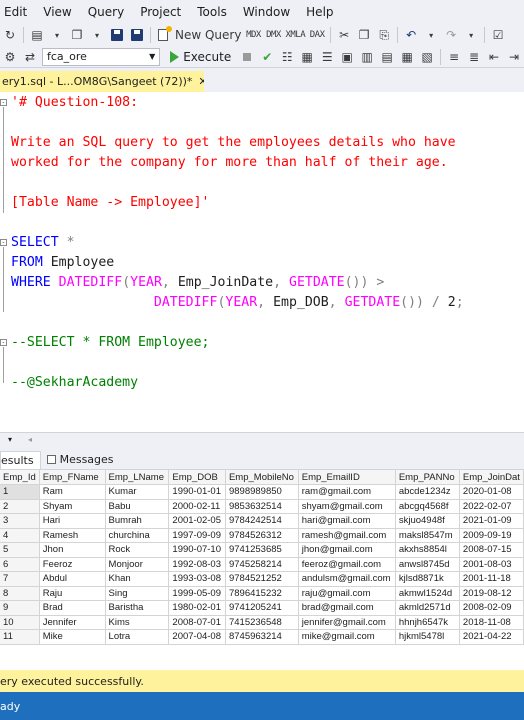 The width and height of the screenshot is (524, 720). Describe the element at coordinates (20, 506) in the screenshot. I see `table-cell-id: 2` at that location.